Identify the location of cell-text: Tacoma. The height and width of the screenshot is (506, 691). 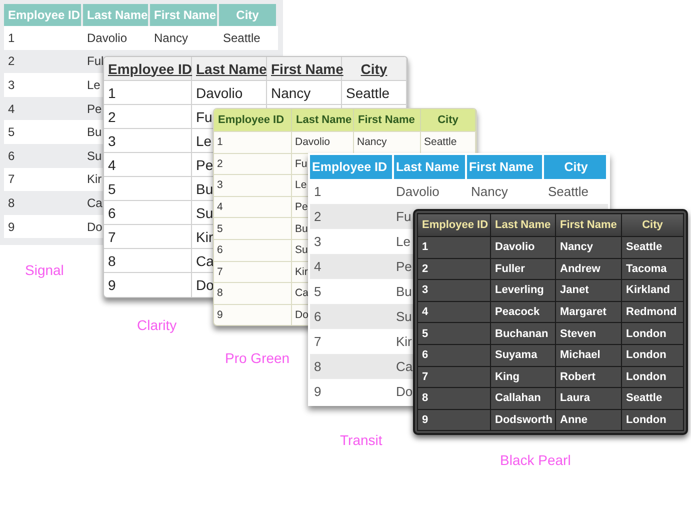
(646, 268).